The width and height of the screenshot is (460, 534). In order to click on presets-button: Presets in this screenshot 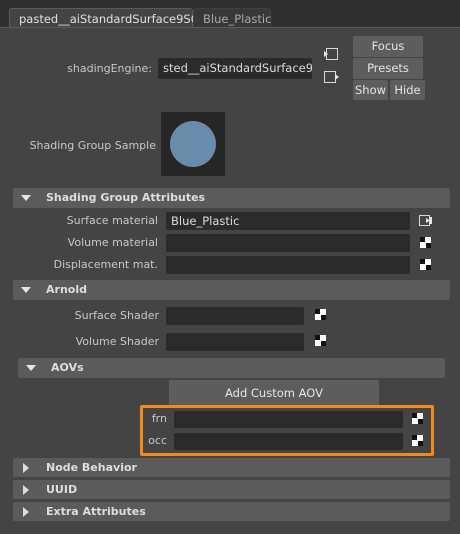, I will do `click(388, 68)`.